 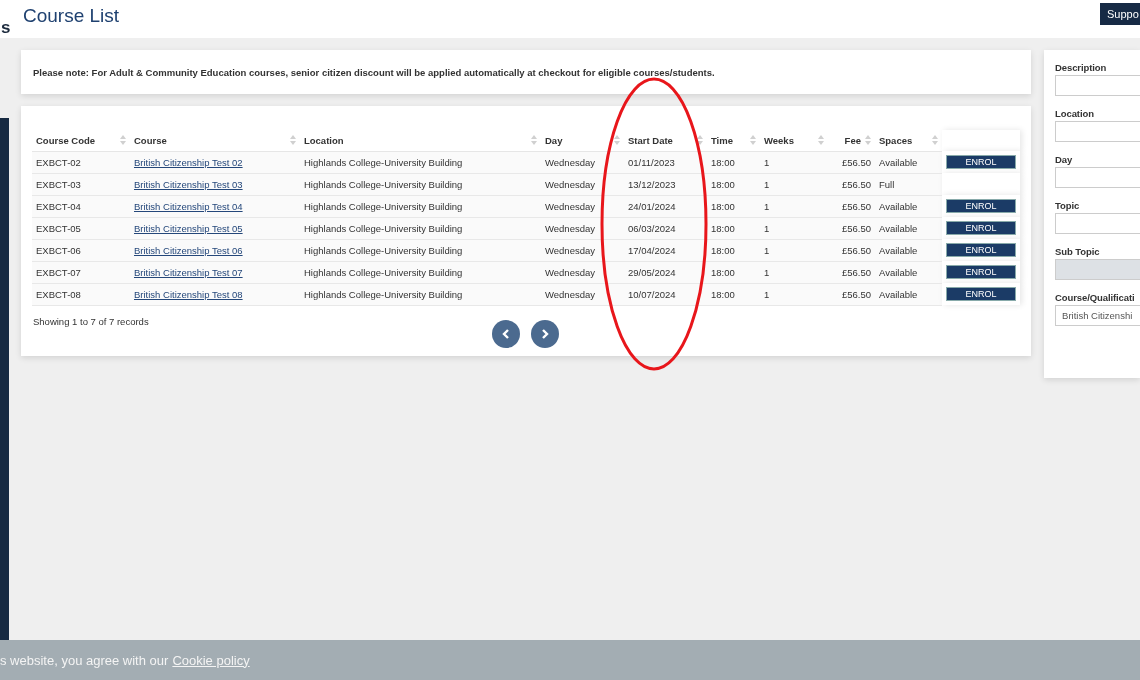 I want to click on notice-text: Please note: For Adult & Community Education courses, senior citizen discount will be applied automatically at checkout for eligible courses/students., so click(x=374, y=72).